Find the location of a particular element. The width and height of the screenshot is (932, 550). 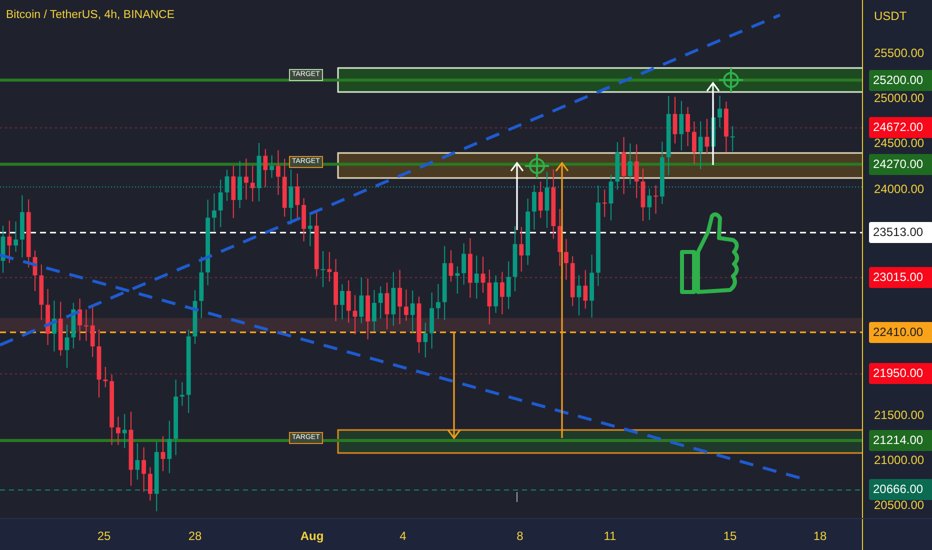

date-tick: 8 is located at coordinates (520, 536).